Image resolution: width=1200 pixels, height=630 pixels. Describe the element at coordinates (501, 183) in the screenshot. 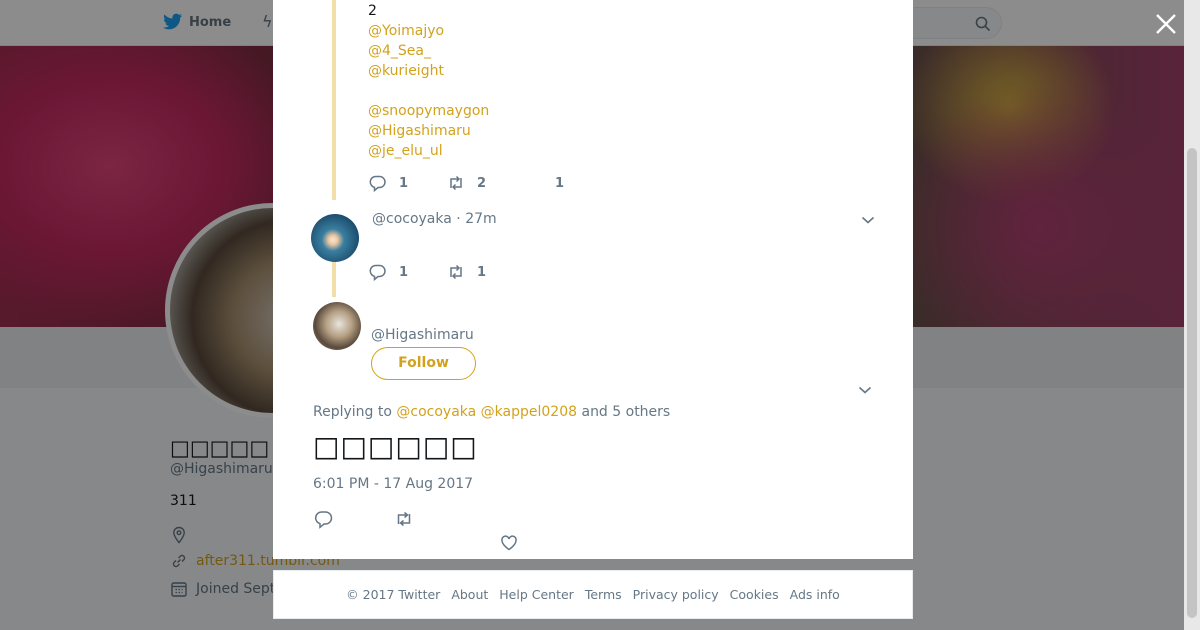

I see `retweet-button: 2` at that location.